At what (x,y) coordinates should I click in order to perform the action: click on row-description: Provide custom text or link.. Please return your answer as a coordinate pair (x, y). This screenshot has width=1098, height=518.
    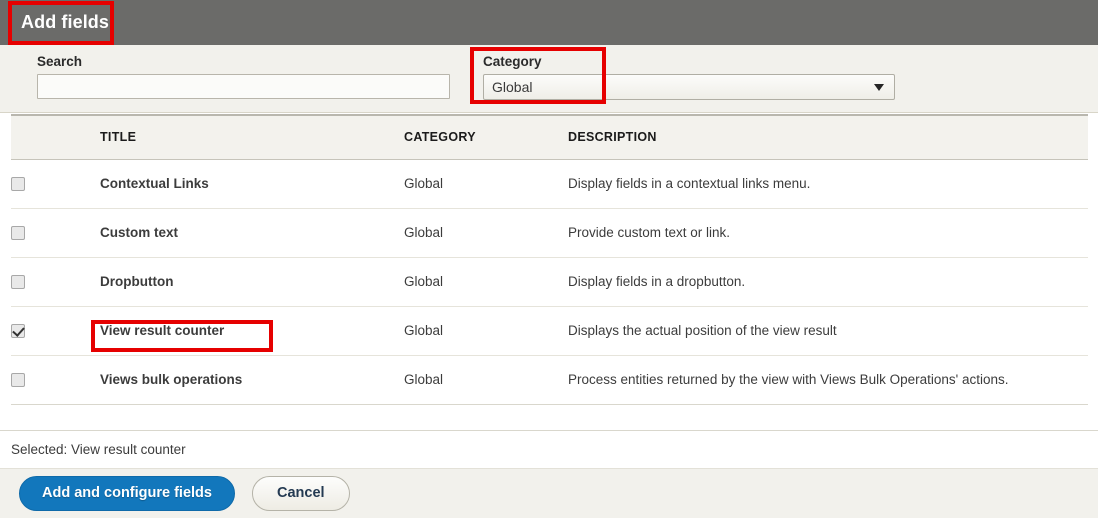
    Looking at the image, I should click on (828, 233).